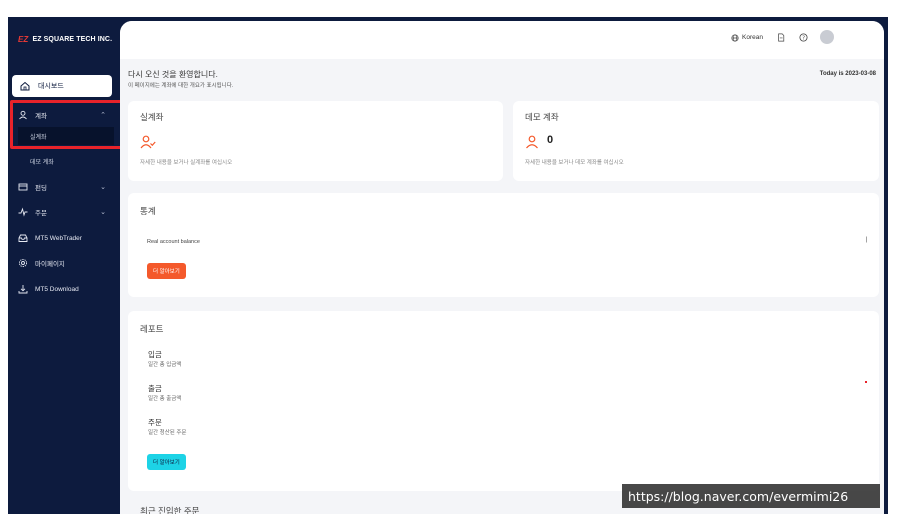 Image resolution: width=897 pixels, height=524 pixels. I want to click on activity-icon, so click(23, 212).